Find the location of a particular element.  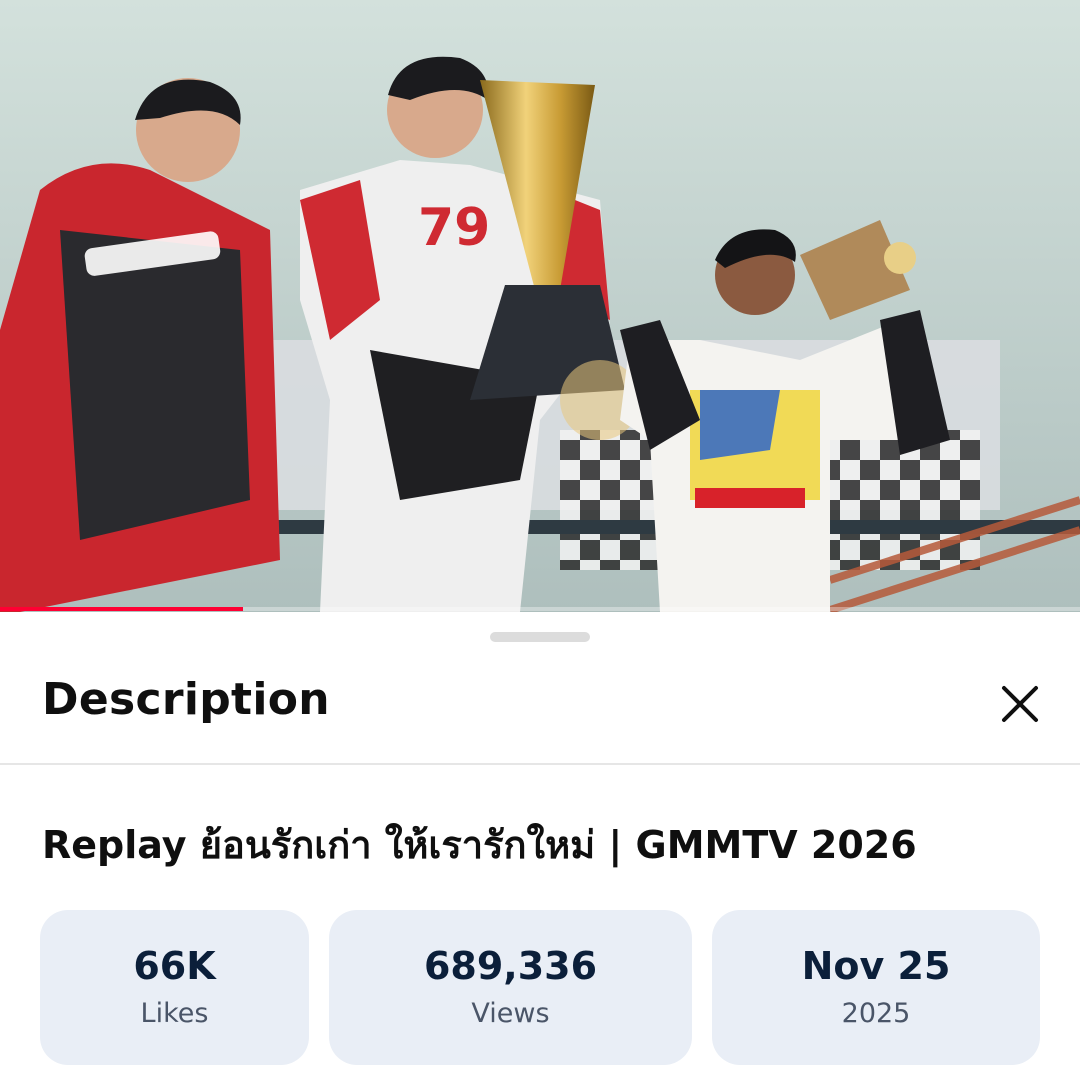

likes-stat-card: 66K Likes is located at coordinates (174, 987).